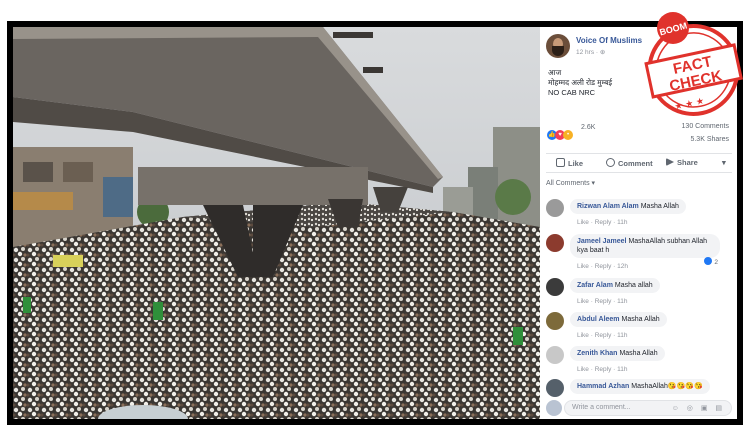 The height and width of the screenshot is (448, 750). Describe the element at coordinates (576, 163) in the screenshot. I see `like-label: Like` at that location.